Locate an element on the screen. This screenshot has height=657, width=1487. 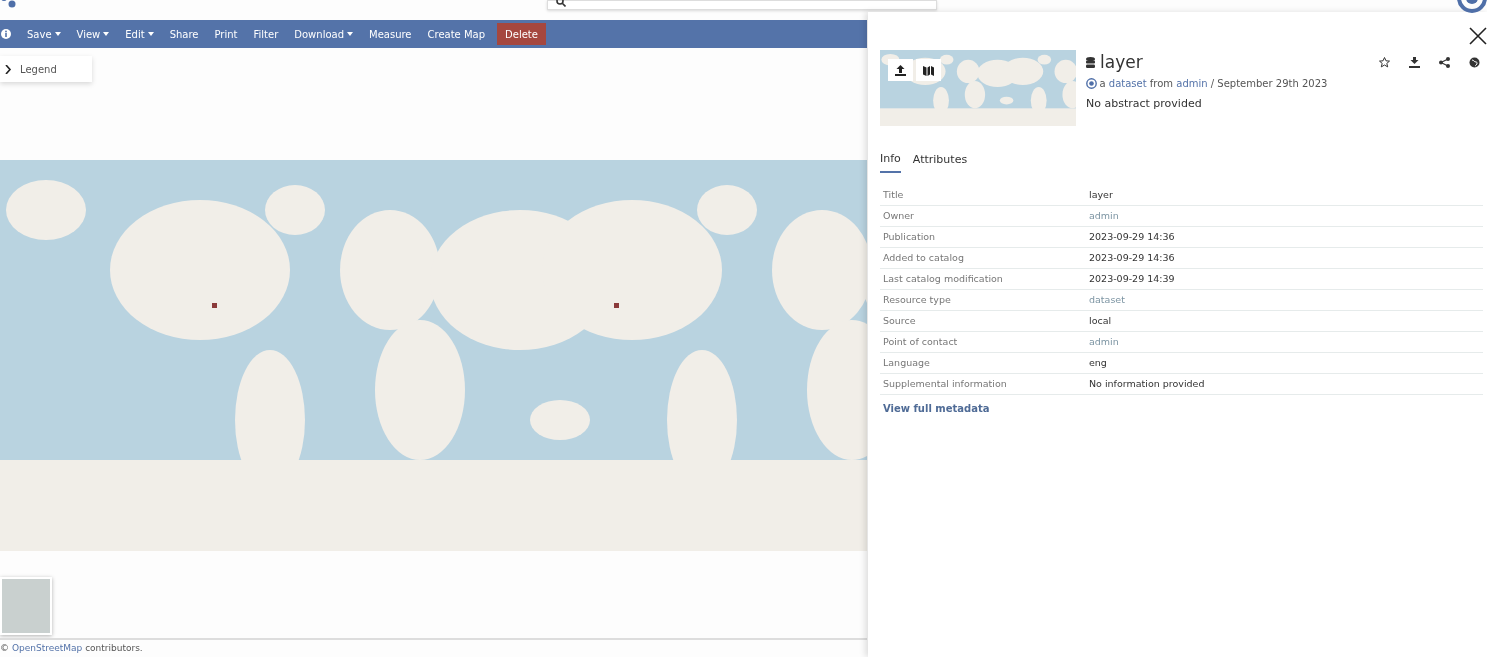
download-icon is located at coordinates (1414, 62).